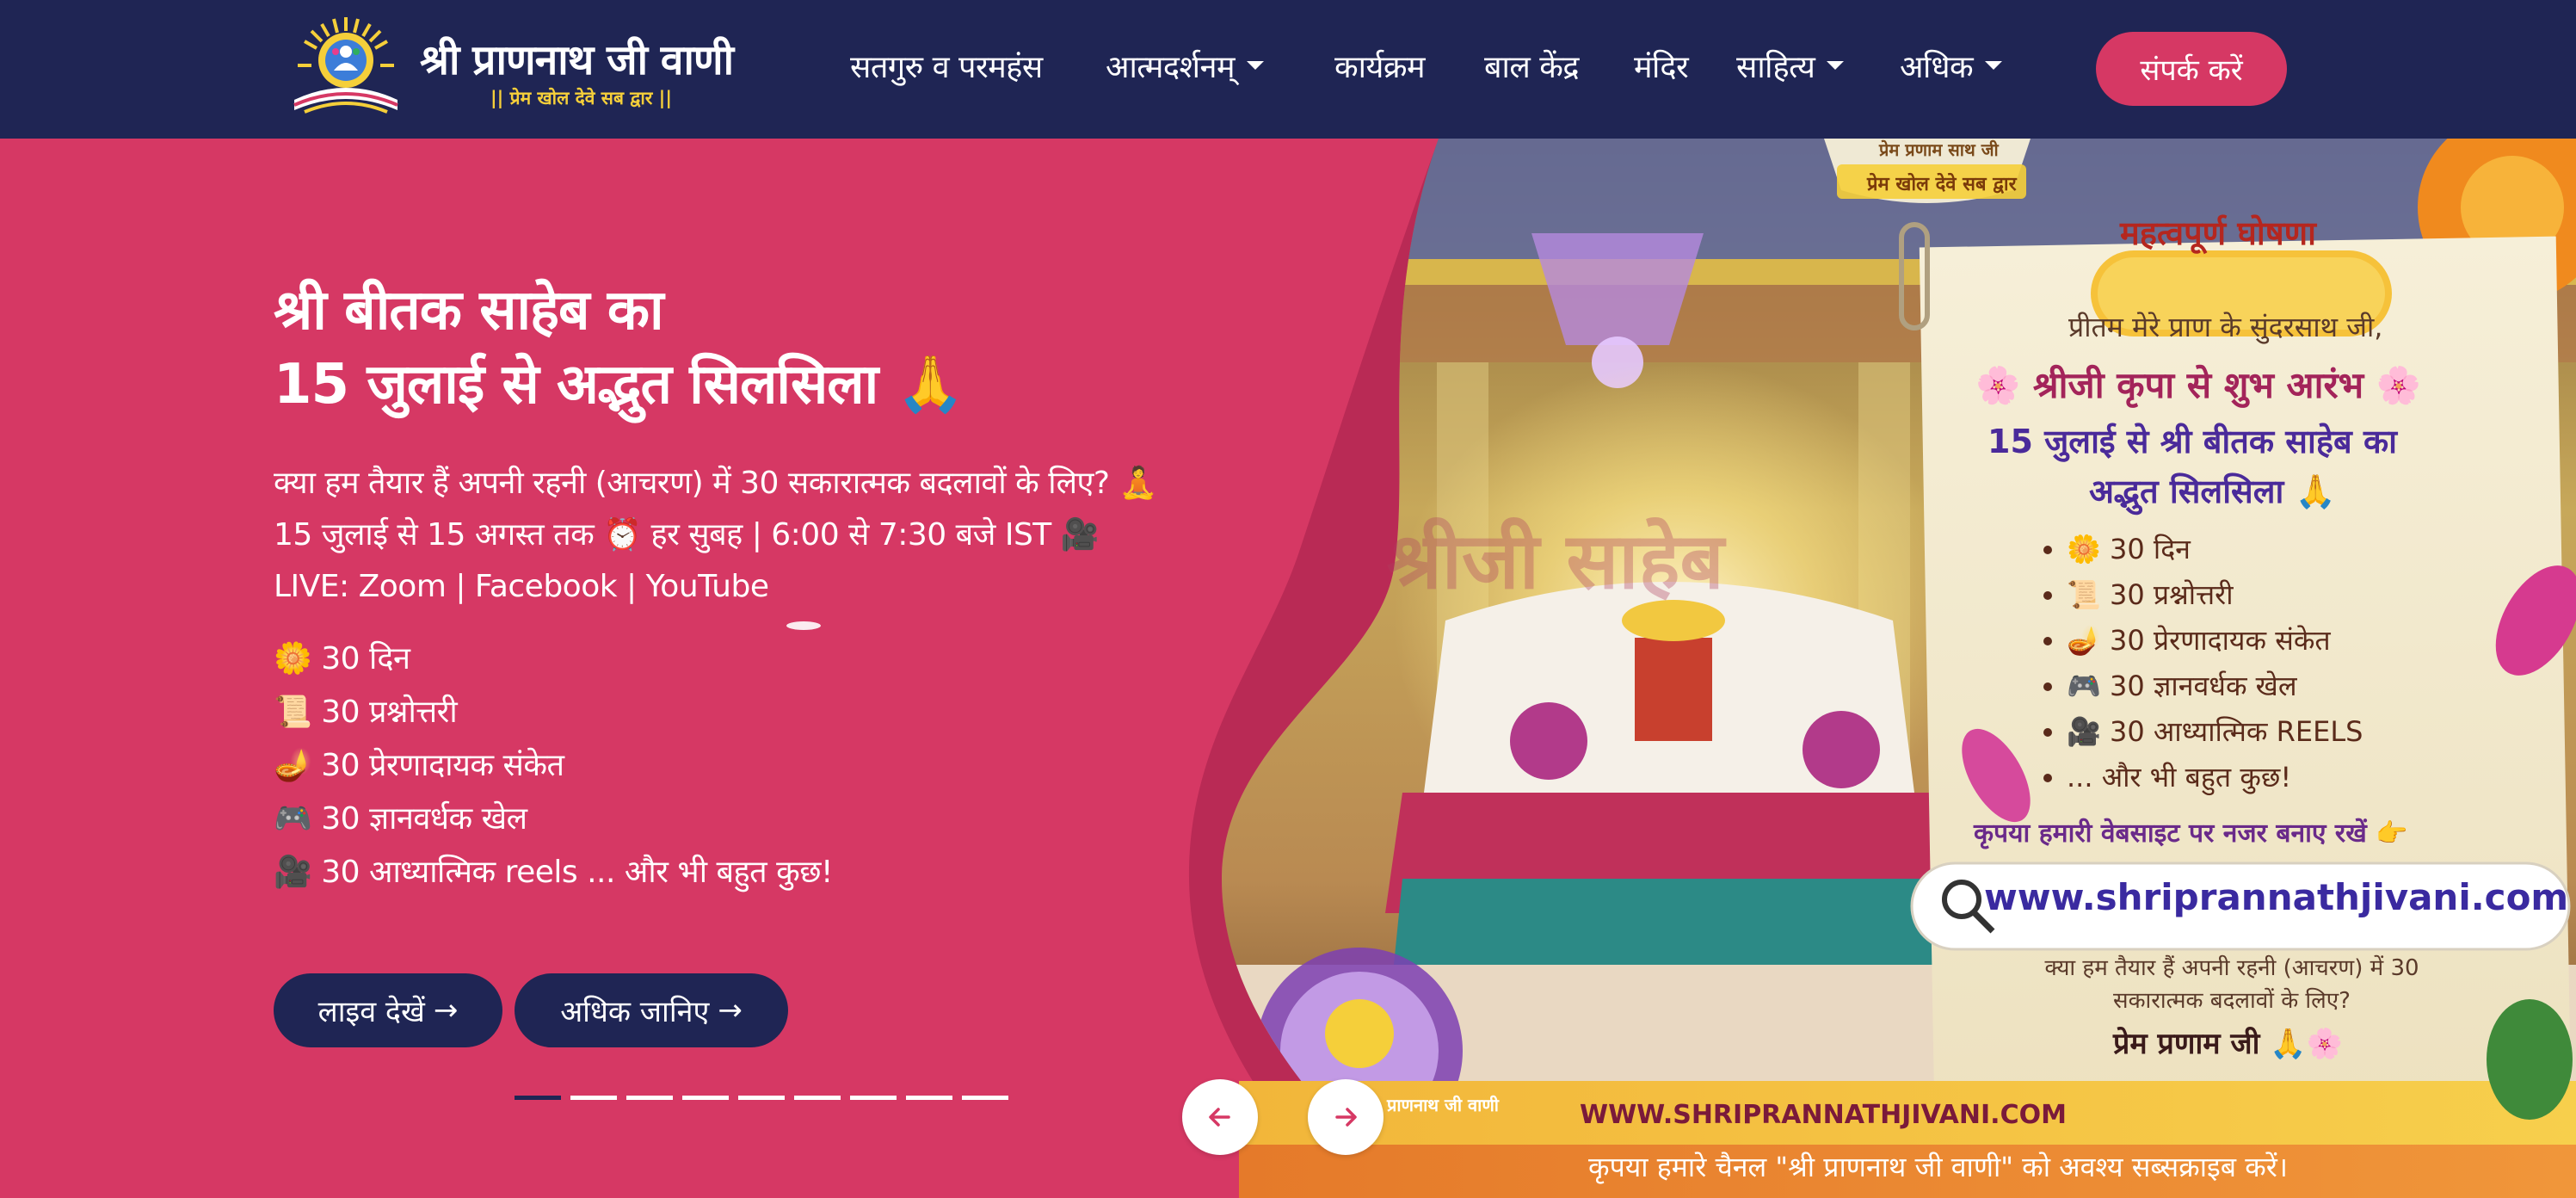  Describe the element at coordinates (2225, 327) in the screenshot. I see `poster-greeting: प्रीतम मेरे प्राण के सुंदरसाथ जी,` at that location.